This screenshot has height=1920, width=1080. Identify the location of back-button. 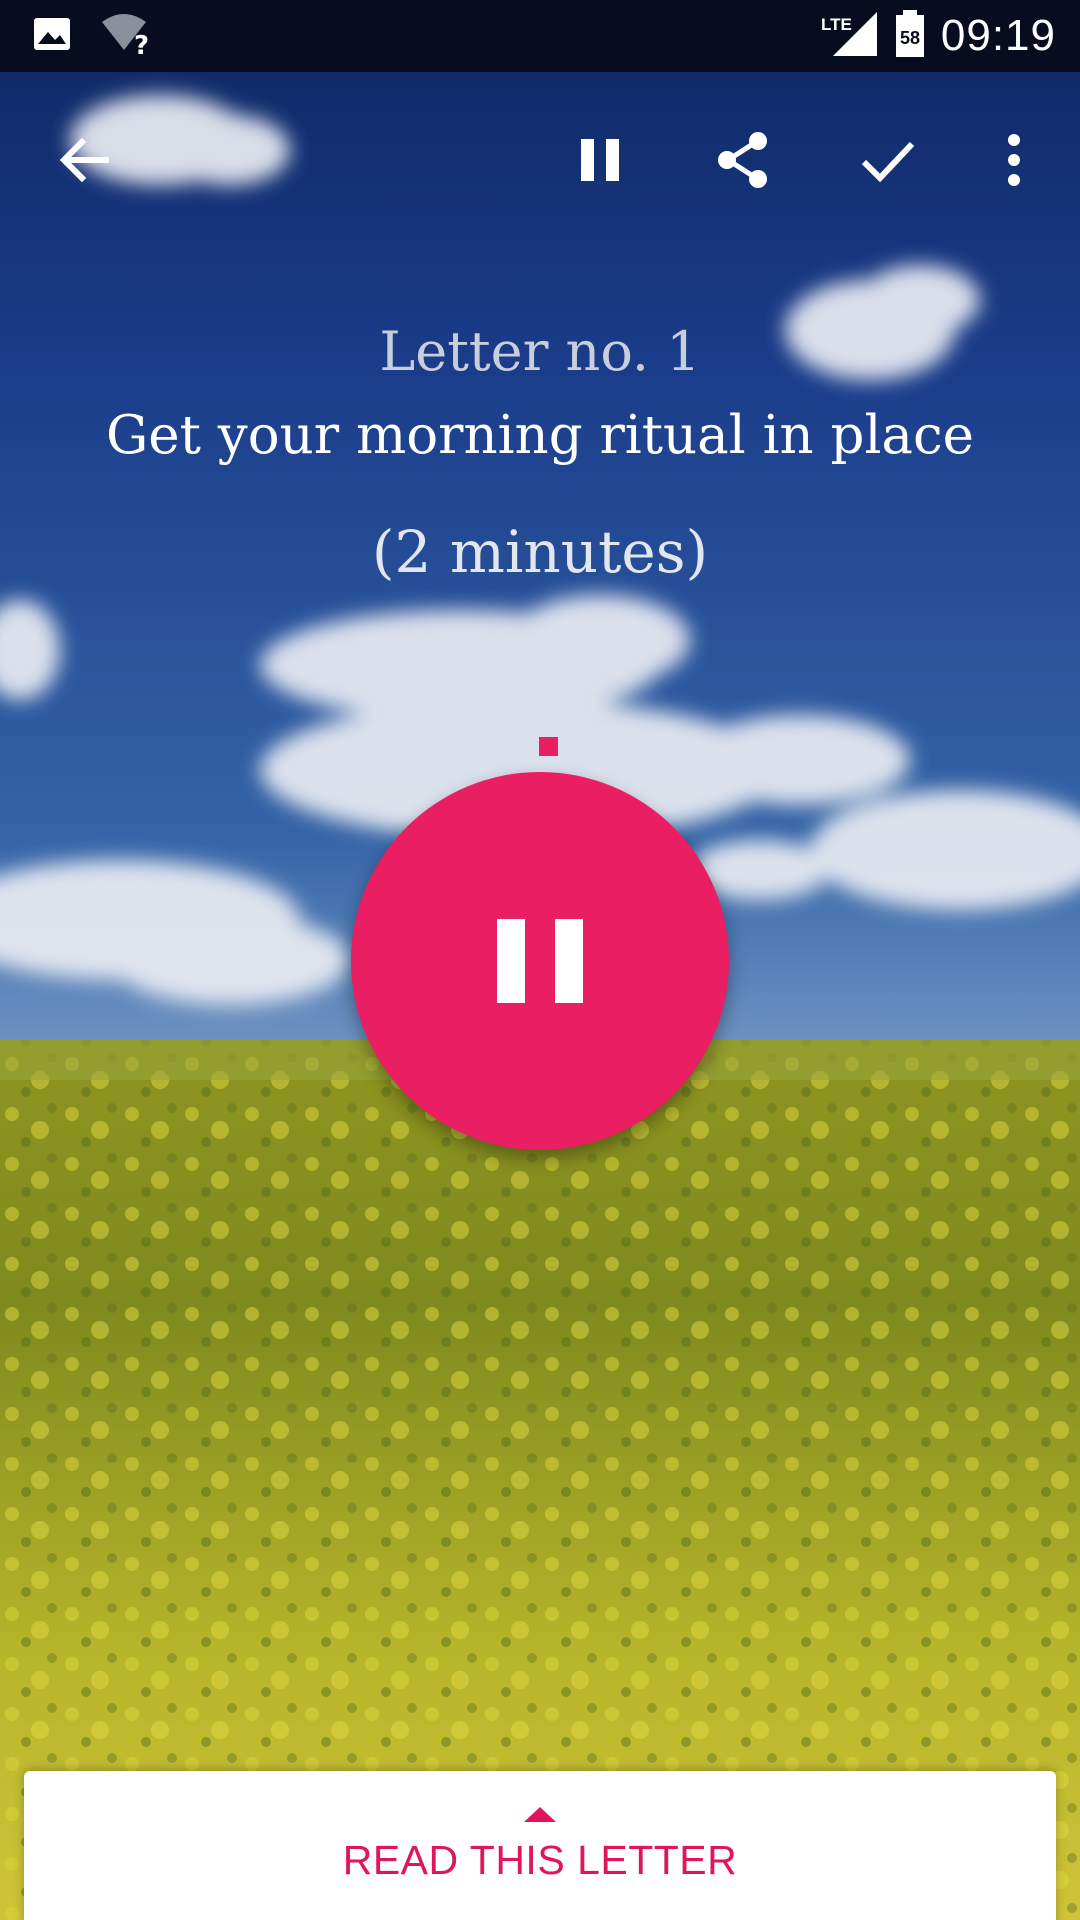
(84, 160).